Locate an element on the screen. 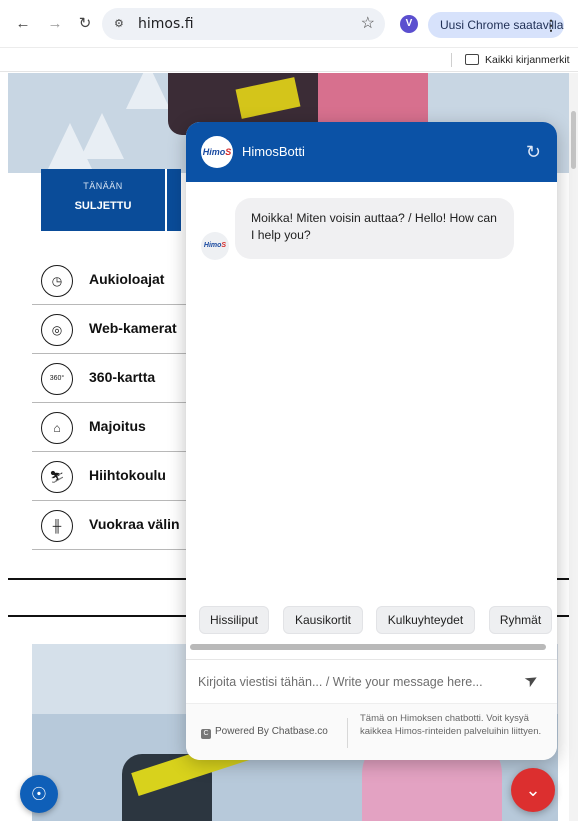 This screenshot has height=821, width=578. send-icon: ➤ is located at coordinates (534, 680).